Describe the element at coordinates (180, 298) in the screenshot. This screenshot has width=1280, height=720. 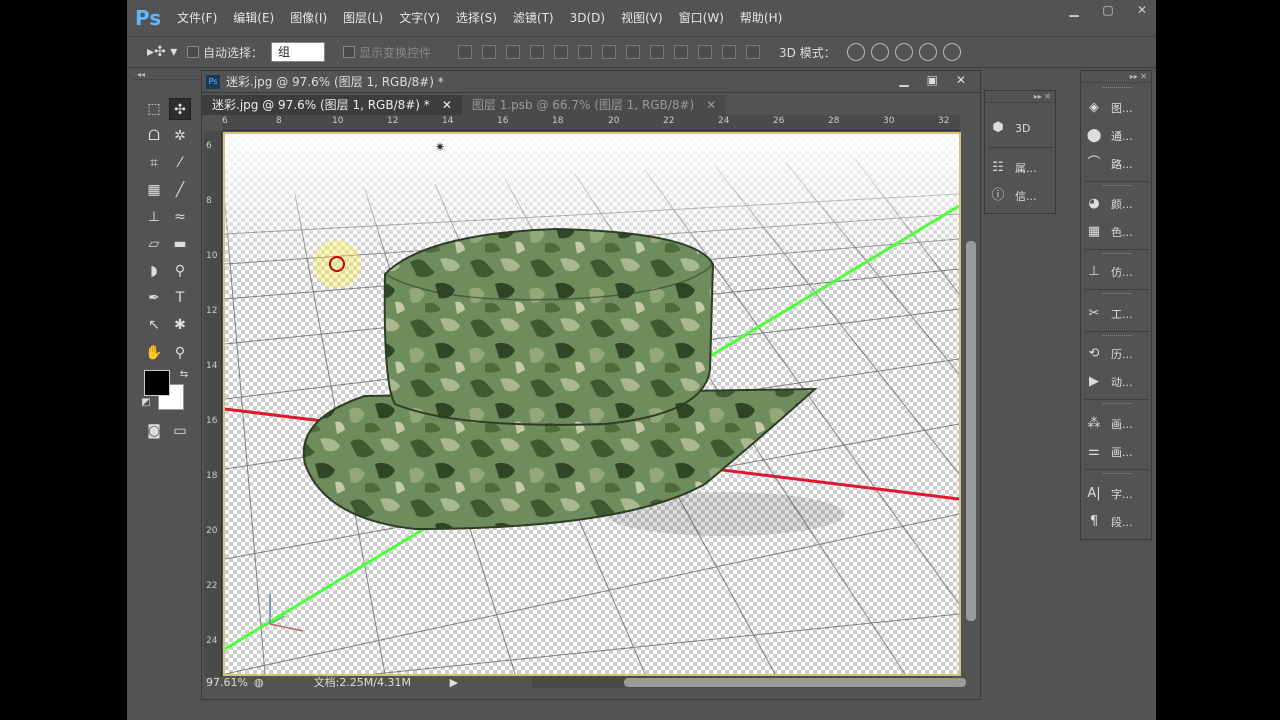
I see `type-tool-icon: T` at that location.